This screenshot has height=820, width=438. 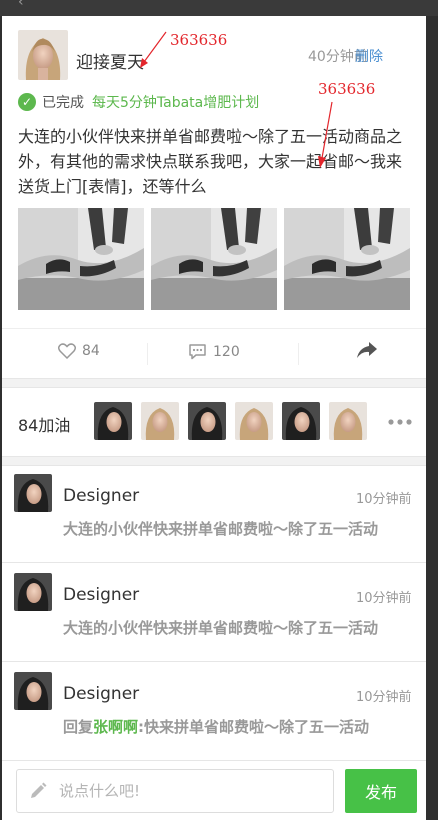 I want to click on post-actions: 84 120, so click(x=214, y=353).